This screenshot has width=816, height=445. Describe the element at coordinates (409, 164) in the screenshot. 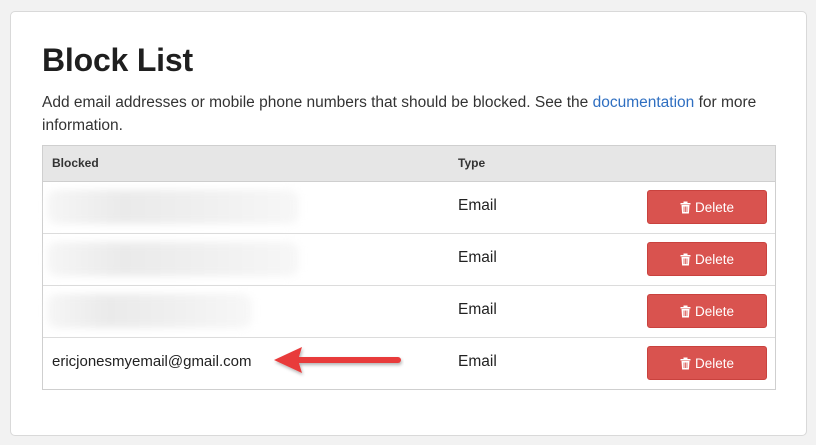

I see `table-header: Blocked Type` at that location.